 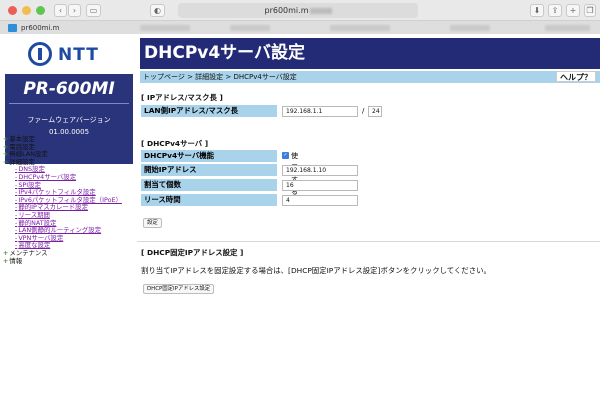 I want to click on shield-icon: ◐, so click(x=157, y=10).